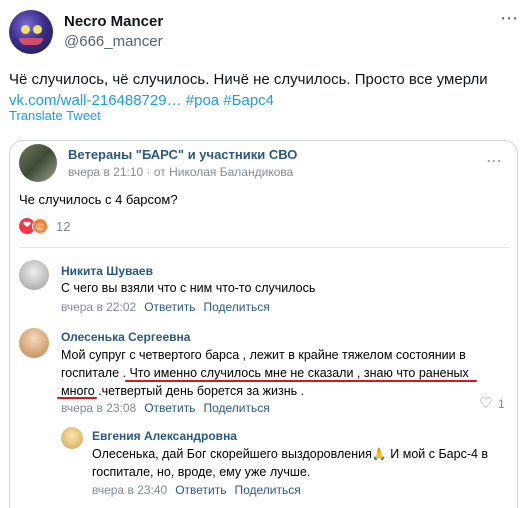 The width and height of the screenshot is (531, 508). Describe the element at coordinates (113, 41) in the screenshot. I see `author-handle: @666_mancer` at that location.